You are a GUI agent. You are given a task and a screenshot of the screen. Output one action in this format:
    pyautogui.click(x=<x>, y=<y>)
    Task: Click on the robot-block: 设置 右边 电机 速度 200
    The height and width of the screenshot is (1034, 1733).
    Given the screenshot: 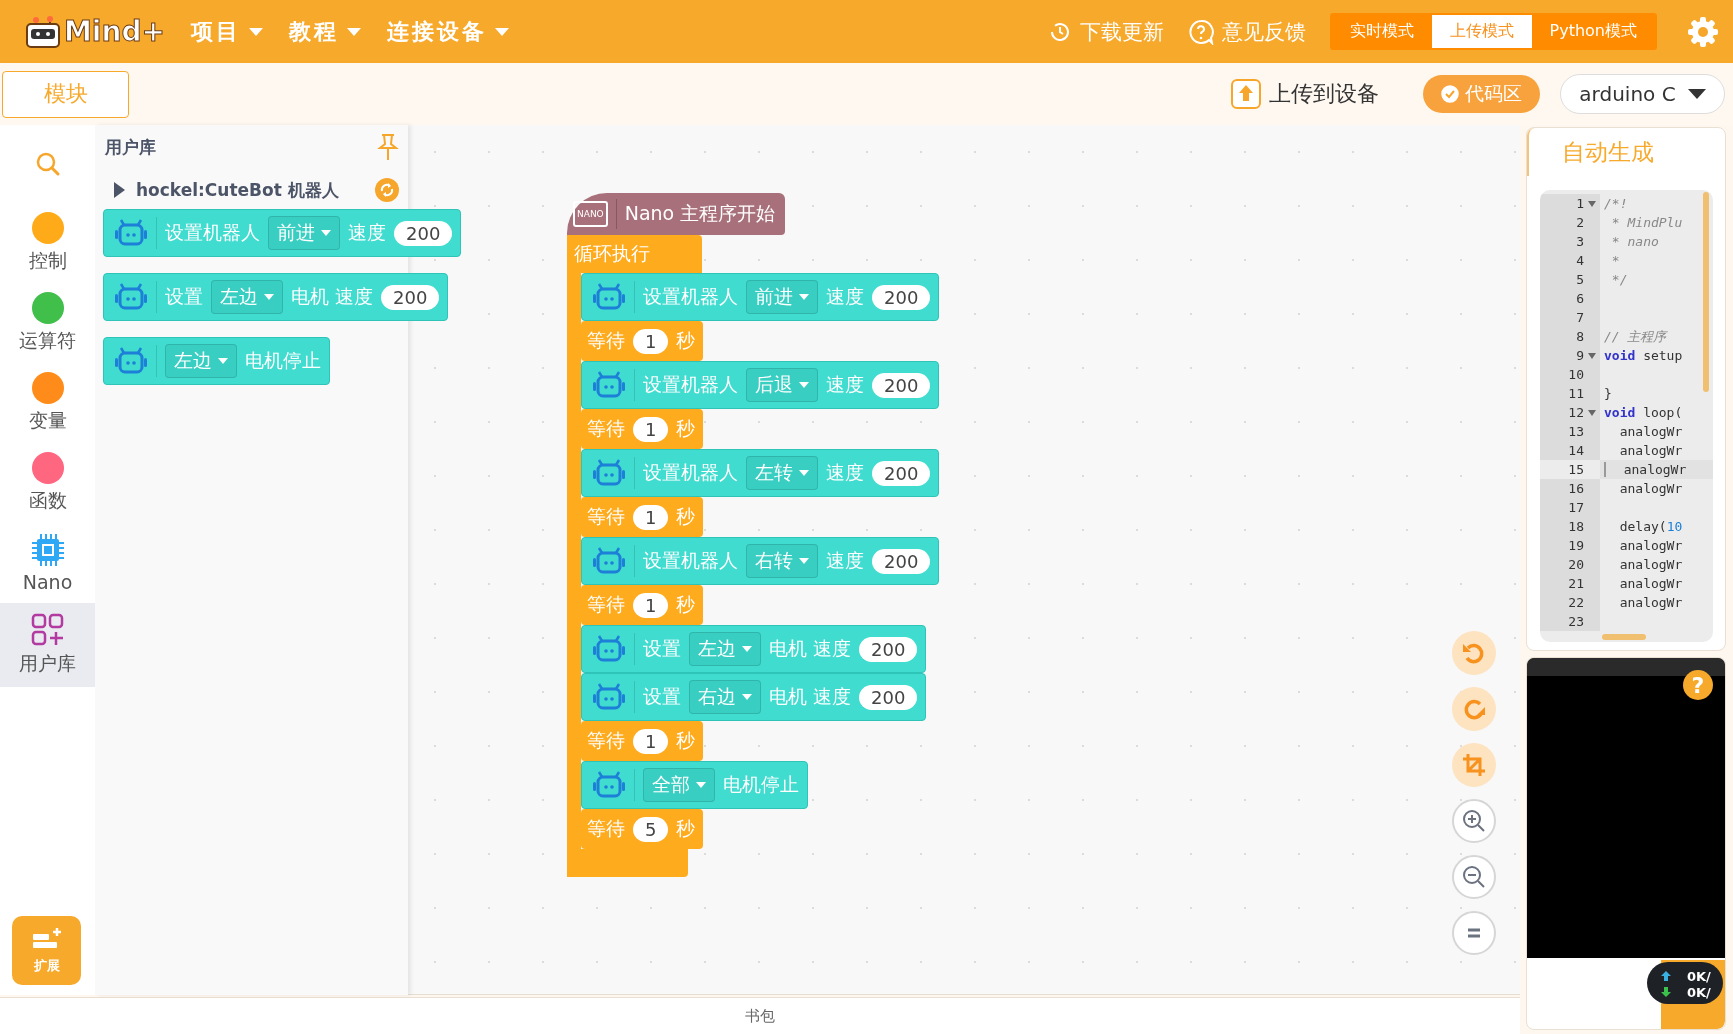 What is the action you would take?
    pyautogui.click(x=754, y=697)
    